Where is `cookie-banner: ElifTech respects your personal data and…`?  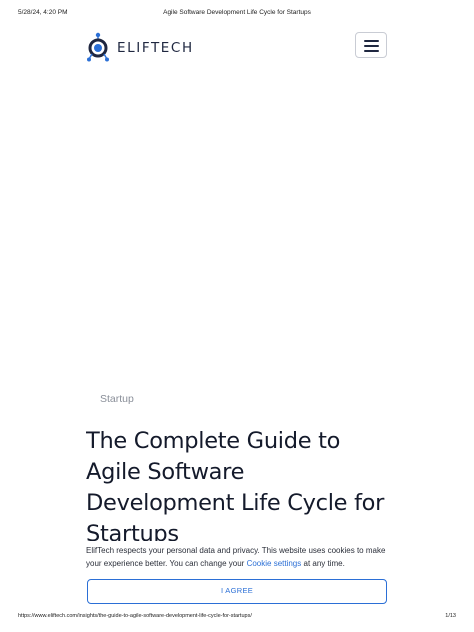
cookie-banner: ElifTech respects your personal data and… is located at coordinates (237, 576).